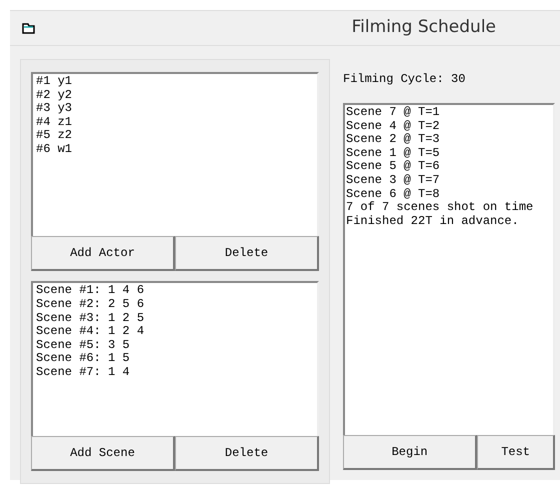 This screenshot has width=560, height=490. Describe the element at coordinates (28, 28) in the screenshot. I see `app-icon` at that location.